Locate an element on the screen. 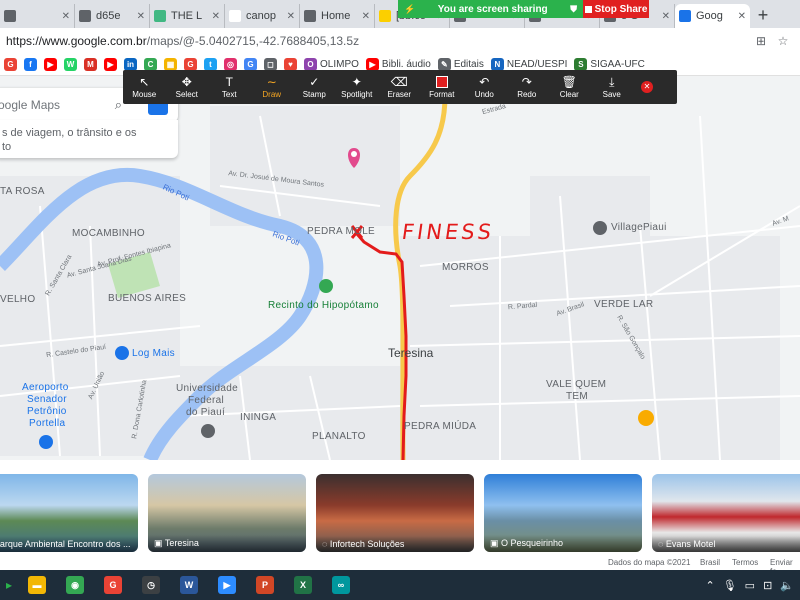 The height and width of the screenshot is (600, 800). photo-card: ◌ Evans Motel is located at coordinates (726, 513).